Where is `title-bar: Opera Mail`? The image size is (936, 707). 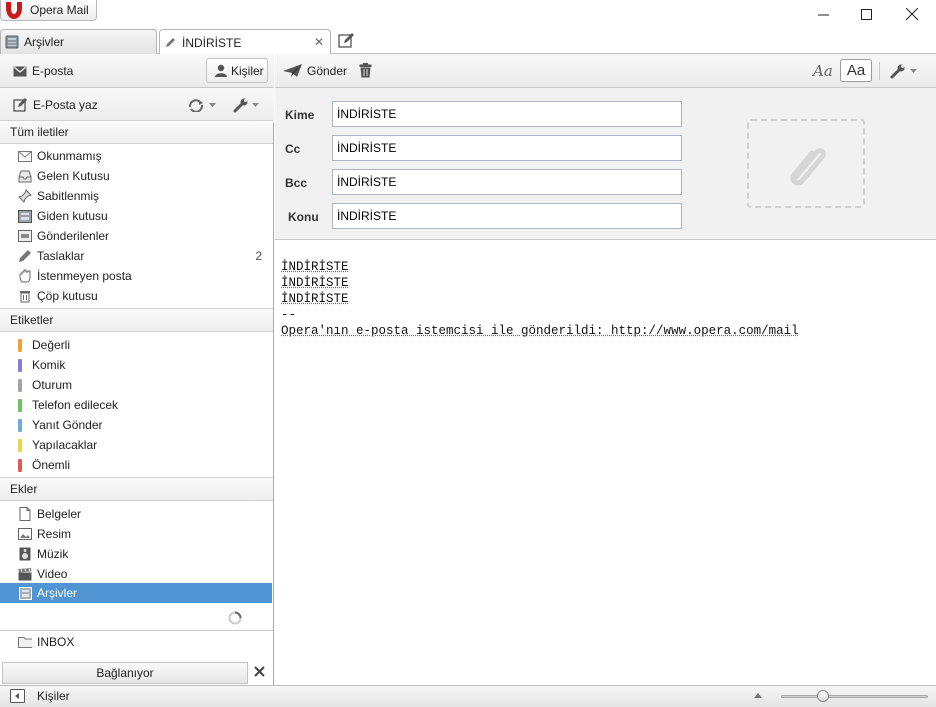 title-bar: Opera Mail is located at coordinates (468, 14).